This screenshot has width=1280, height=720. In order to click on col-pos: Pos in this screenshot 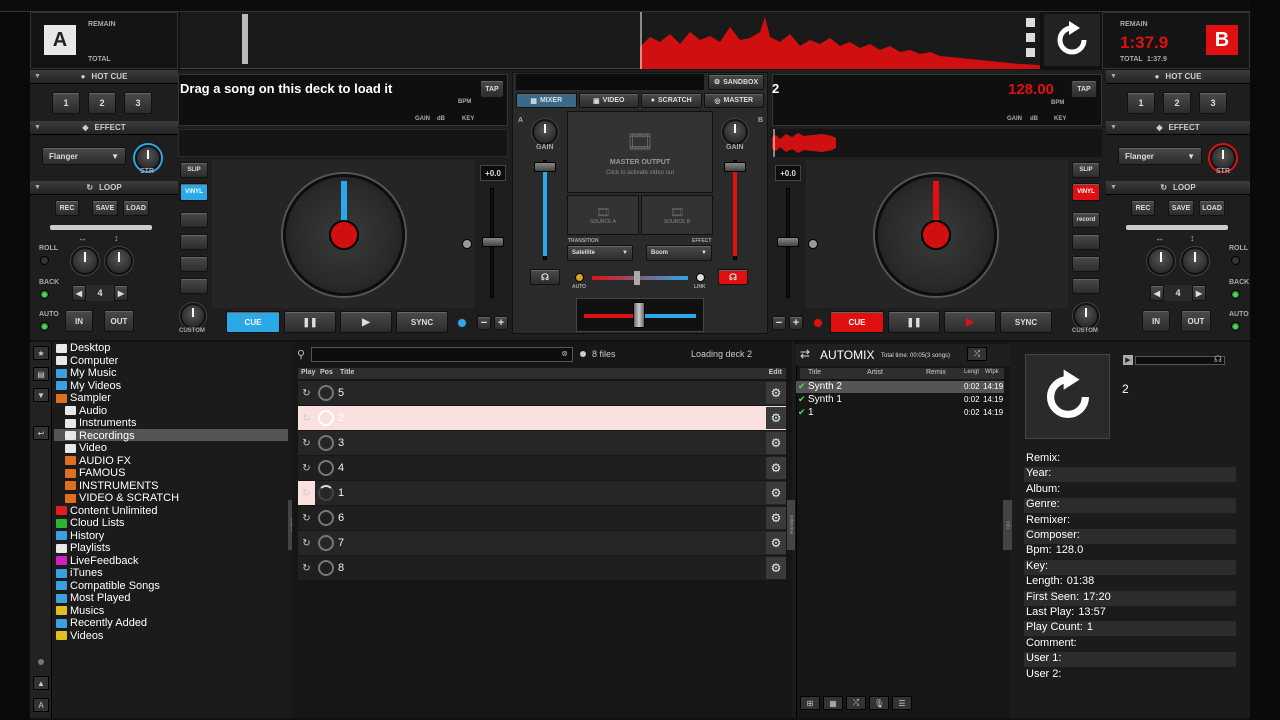, I will do `click(326, 372)`.